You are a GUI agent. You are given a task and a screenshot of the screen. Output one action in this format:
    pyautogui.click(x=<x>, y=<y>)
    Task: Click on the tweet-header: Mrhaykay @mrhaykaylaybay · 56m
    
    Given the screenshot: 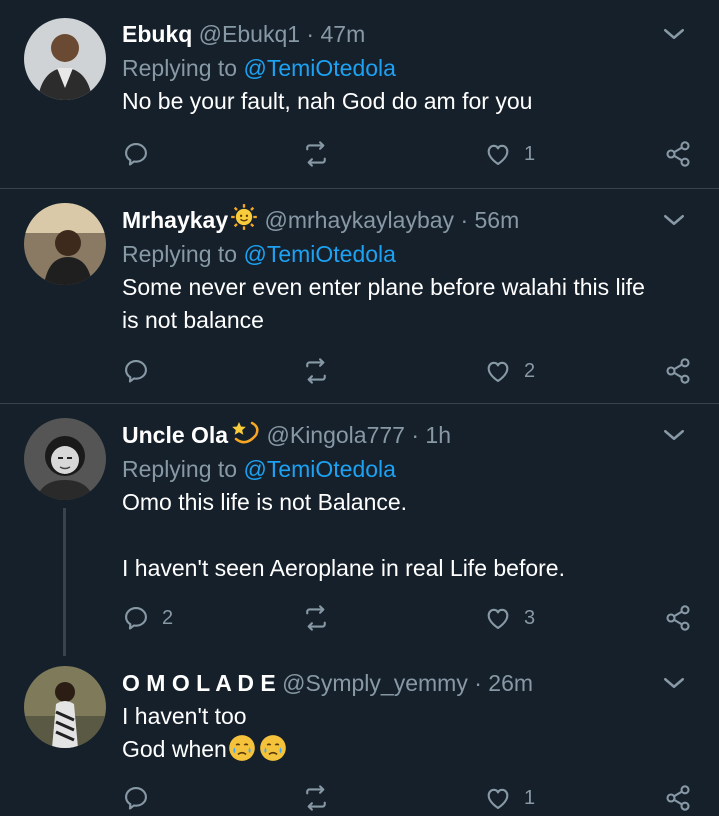 What is the action you would take?
    pyautogui.click(x=405, y=220)
    